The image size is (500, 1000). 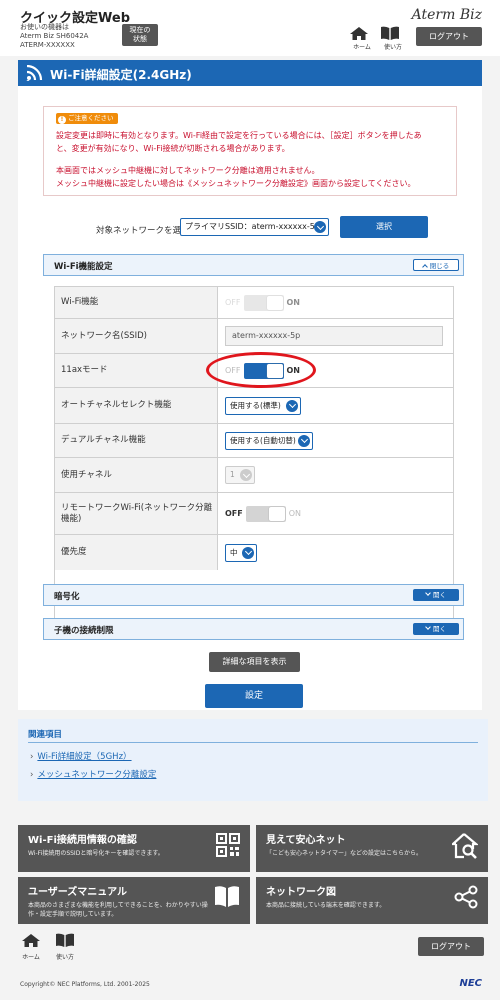 I want to click on related-items: 関連項目 Wi-Fi詳細設定（5GHz） メッシュネットワーク分離設定, so click(x=253, y=760).